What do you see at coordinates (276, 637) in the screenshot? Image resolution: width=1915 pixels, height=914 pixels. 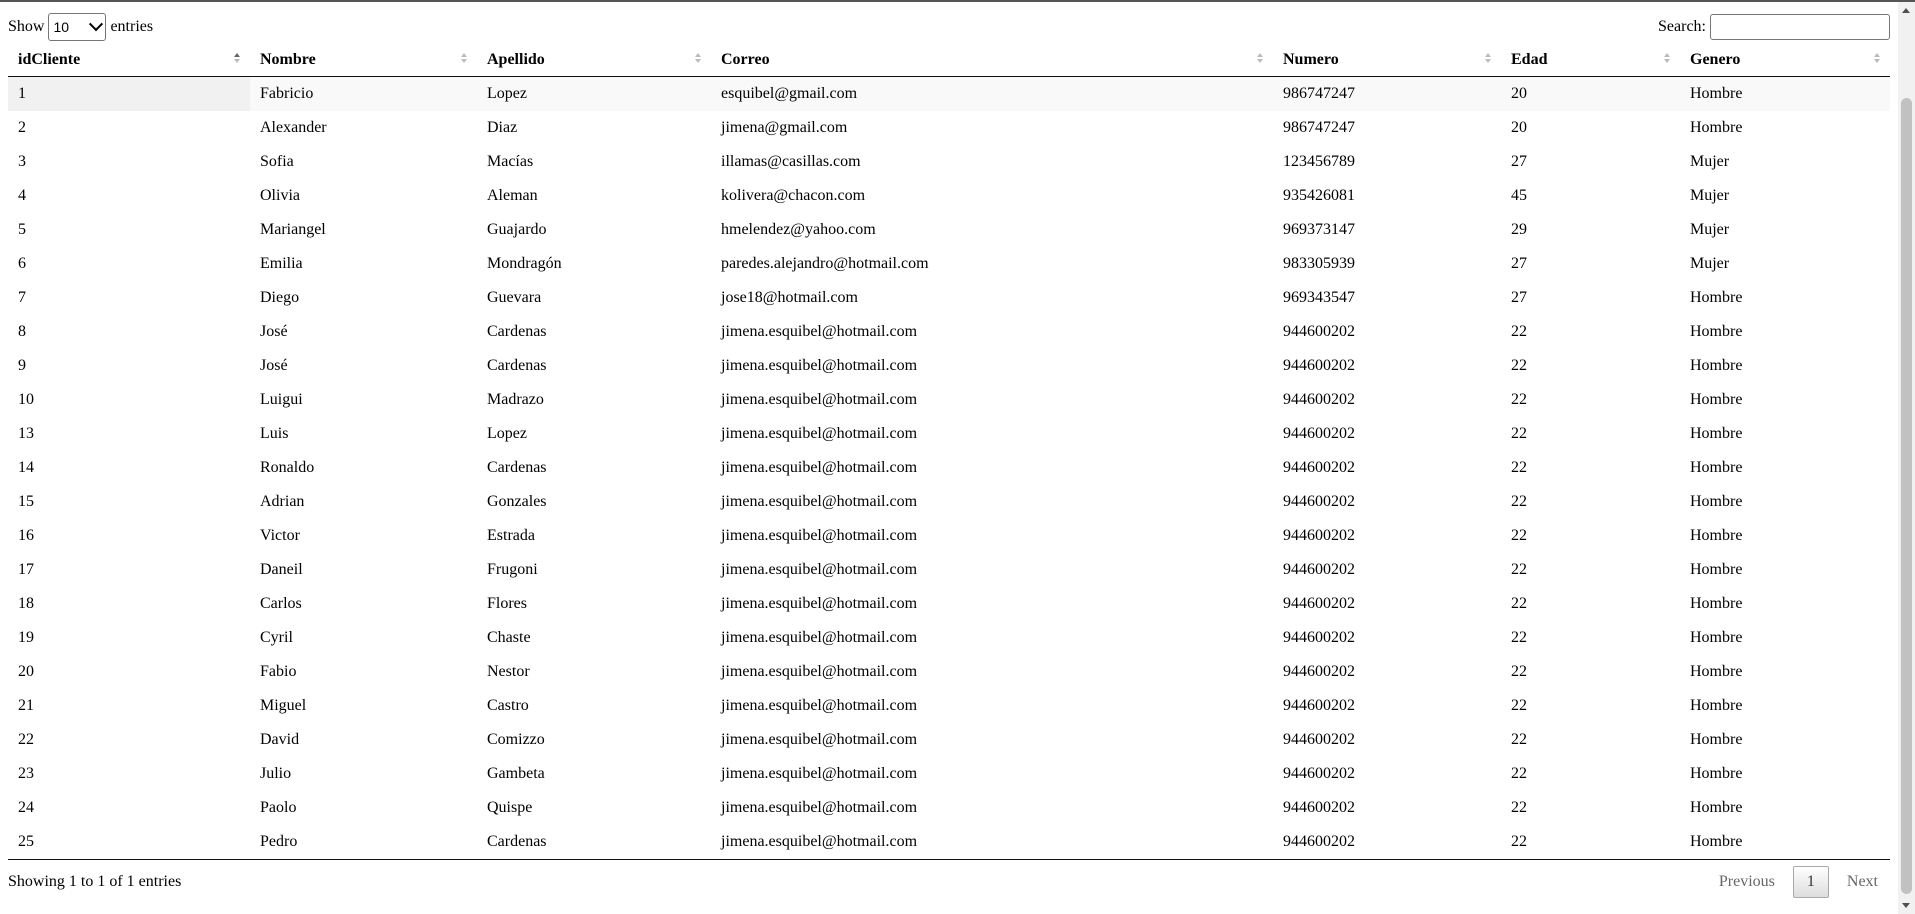 I see `cell-nombre: Cyril` at bounding box center [276, 637].